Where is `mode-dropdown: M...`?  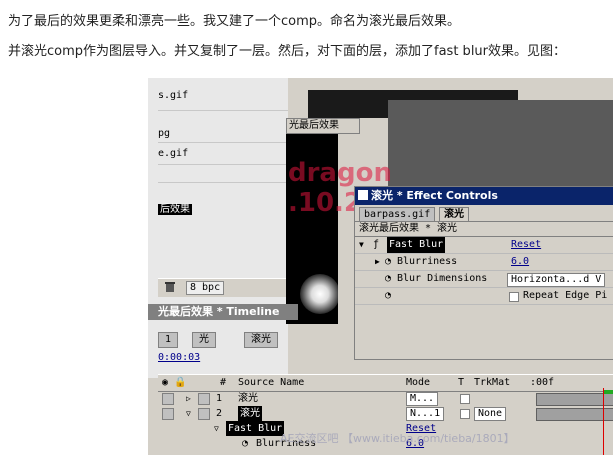 mode-dropdown: M... is located at coordinates (422, 399).